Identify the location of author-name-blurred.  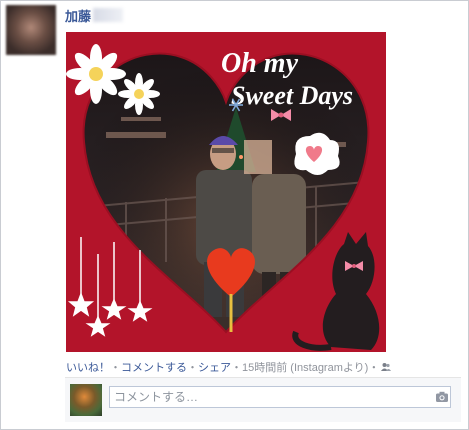
(108, 15).